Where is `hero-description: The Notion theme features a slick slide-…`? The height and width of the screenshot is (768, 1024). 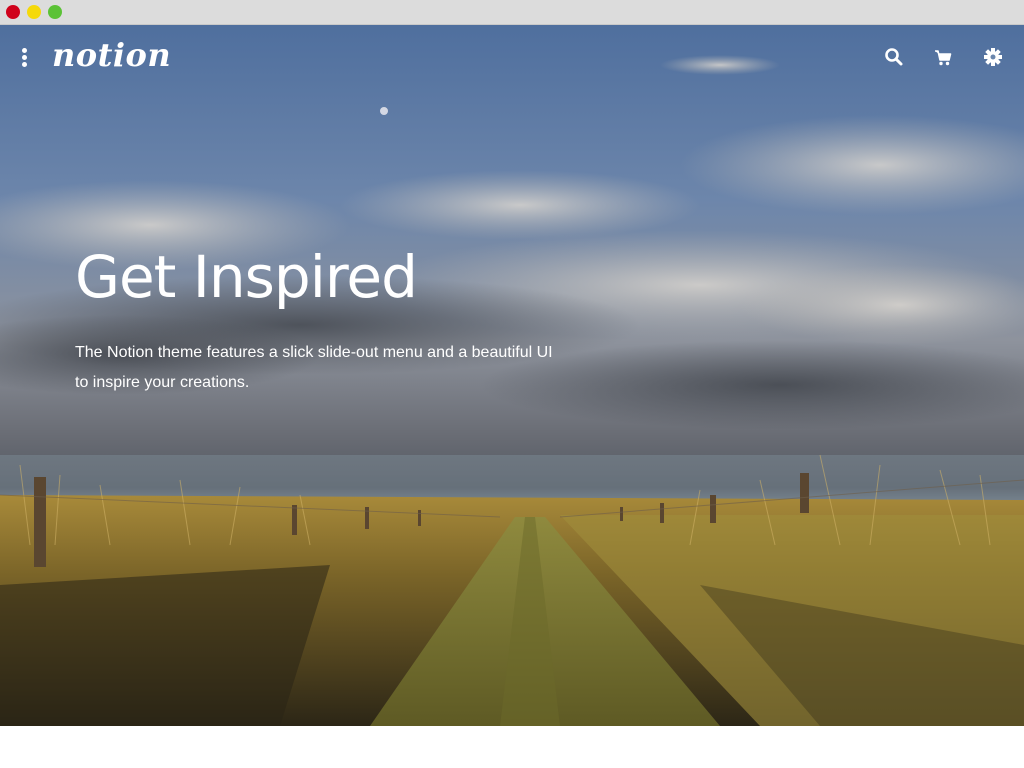 hero-description: The Notion theme features a slick slide-… is located at coordinates (335, 368).